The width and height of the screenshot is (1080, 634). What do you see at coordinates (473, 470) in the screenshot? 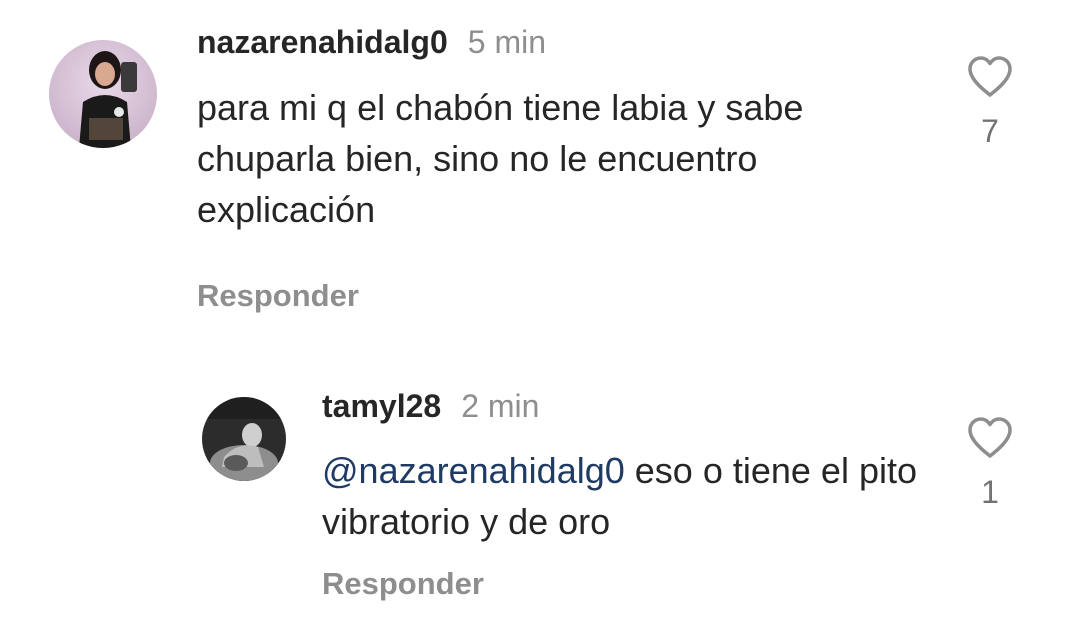
I see `mention-link: @nazarenahidalg0` at bounding box center [473, 470].